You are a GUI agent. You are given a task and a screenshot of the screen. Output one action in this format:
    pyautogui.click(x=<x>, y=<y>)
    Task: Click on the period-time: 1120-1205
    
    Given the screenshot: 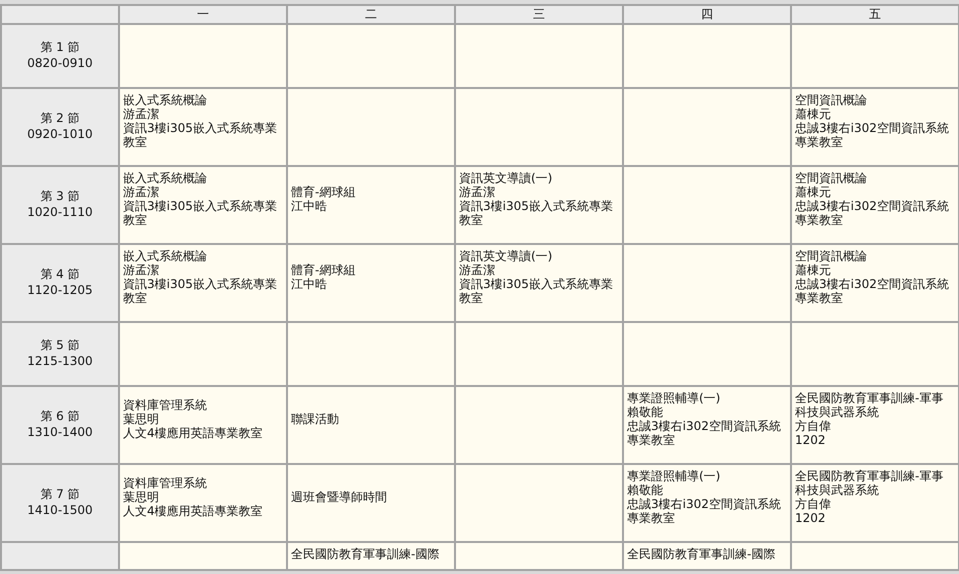 What is the action you would take?
    pyautogui.click(x=60, y=289)
    